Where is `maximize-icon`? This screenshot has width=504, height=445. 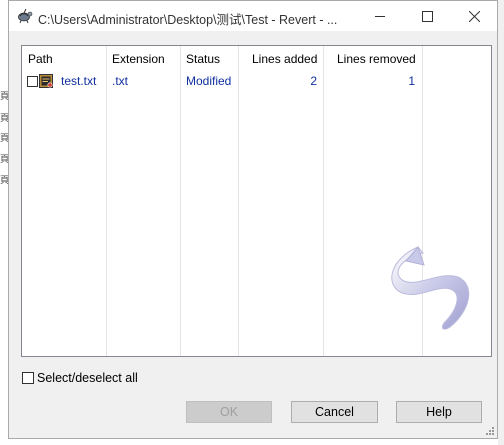
maximize-icon is located at coordinates (427, 16).